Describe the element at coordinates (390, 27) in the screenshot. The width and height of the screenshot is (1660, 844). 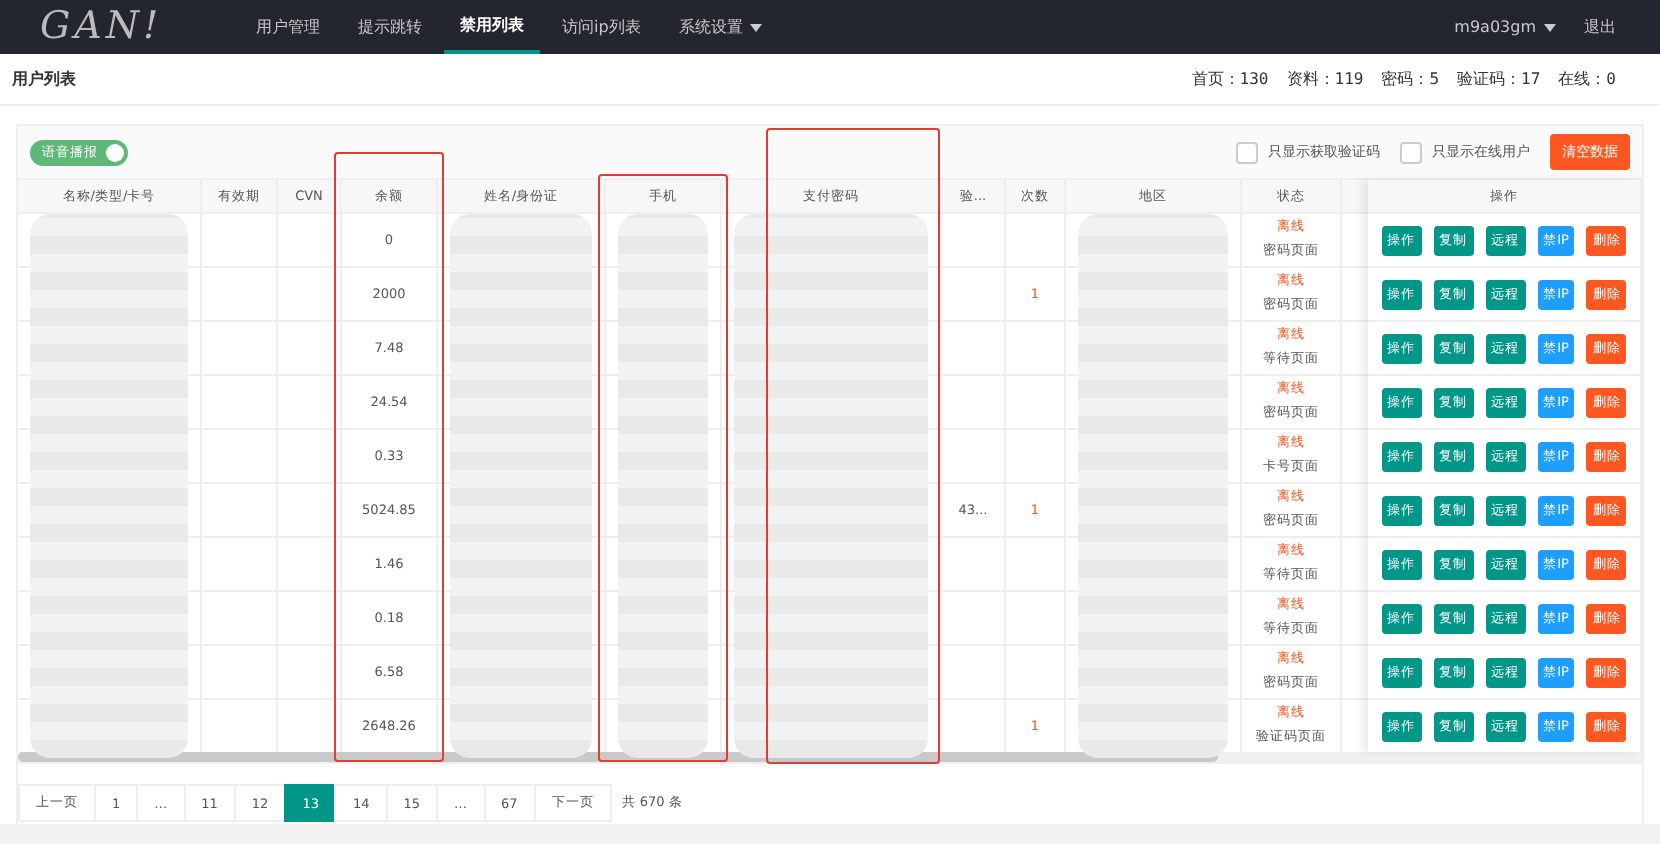
I see `nav-tab: 提示跳转` at that location.